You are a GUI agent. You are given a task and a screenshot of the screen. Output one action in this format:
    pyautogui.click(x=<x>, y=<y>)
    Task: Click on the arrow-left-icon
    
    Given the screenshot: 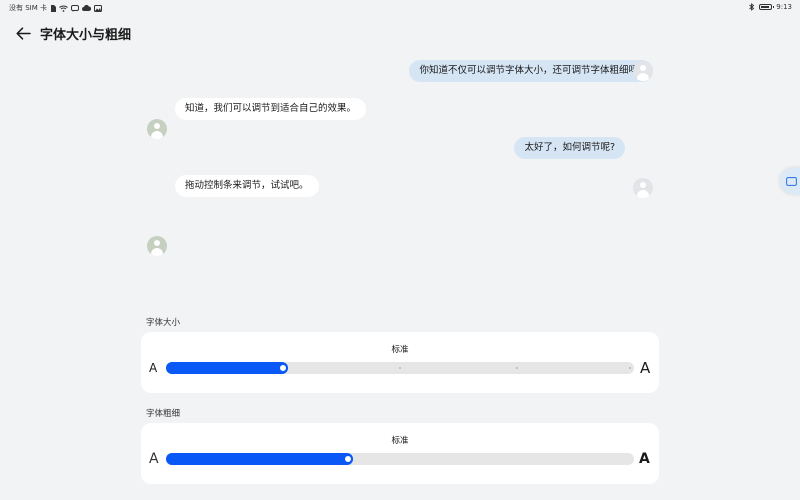 What is the action you would take?
    pyautogui.click(x=23, y=33)
    